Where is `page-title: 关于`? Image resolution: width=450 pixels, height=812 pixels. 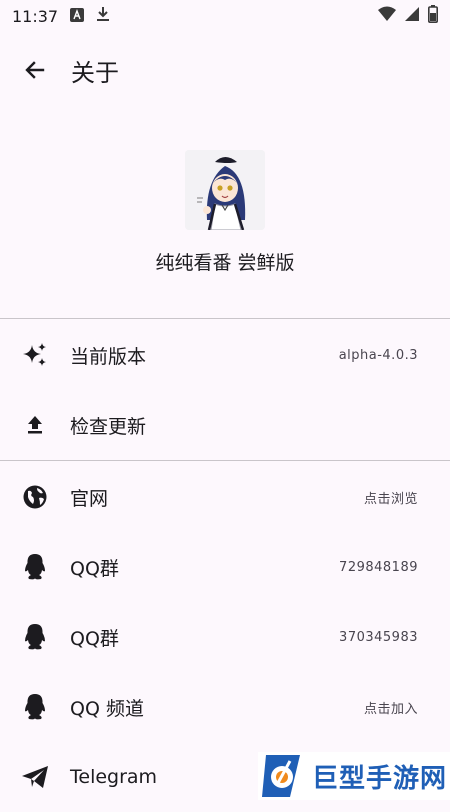 page-title: 关于 is located at coordinates (95, 72).